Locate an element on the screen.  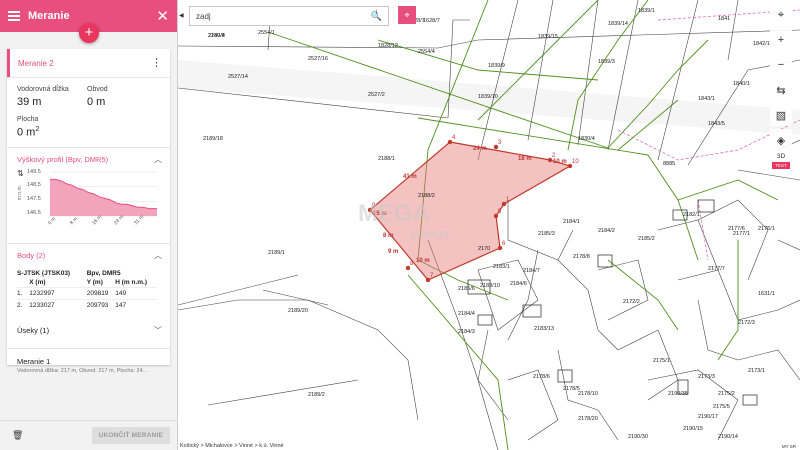
parcel-label: 2184/4 is located at coordinates (466, 314).